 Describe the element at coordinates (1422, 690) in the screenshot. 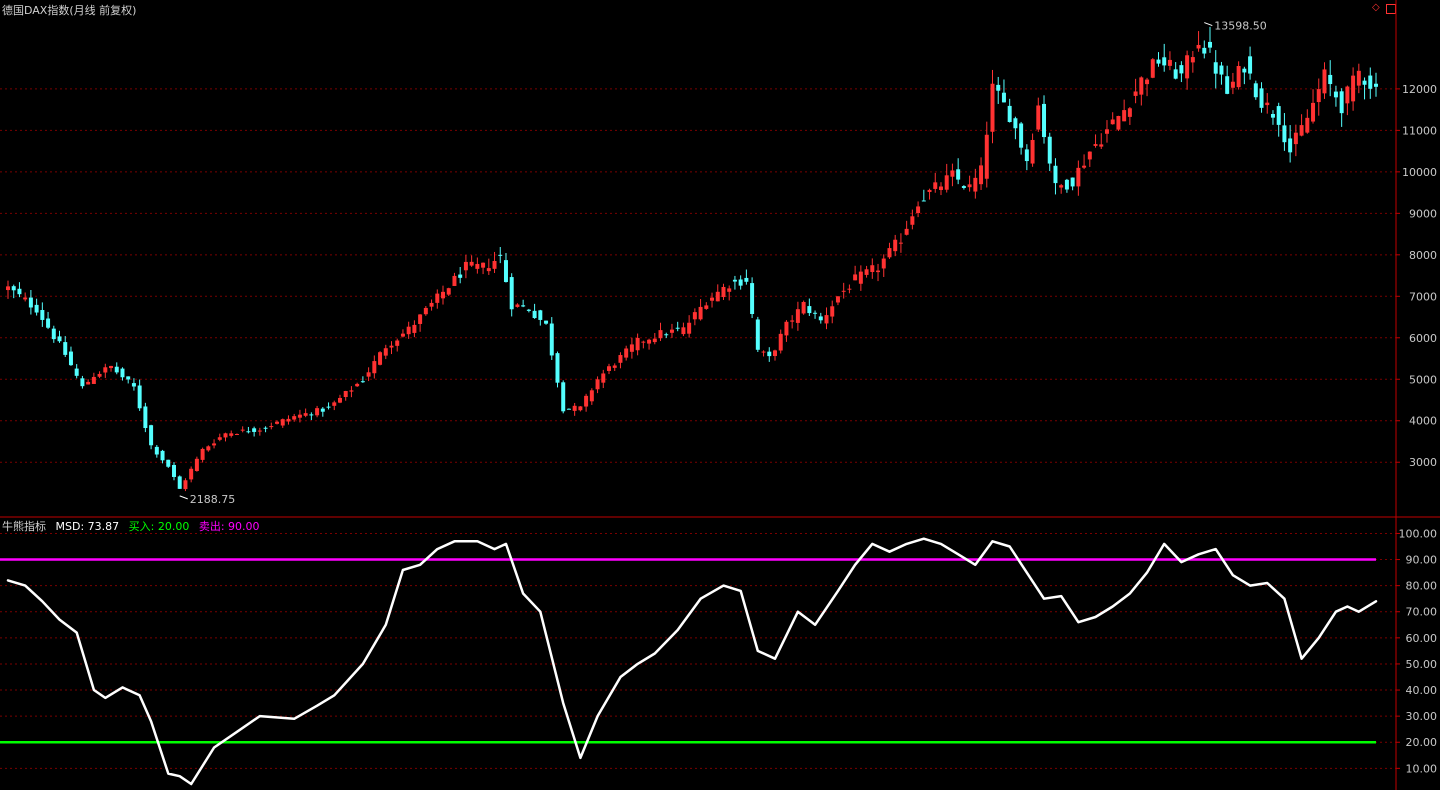

I see `indicator-tick-label: 40.00` at that location.